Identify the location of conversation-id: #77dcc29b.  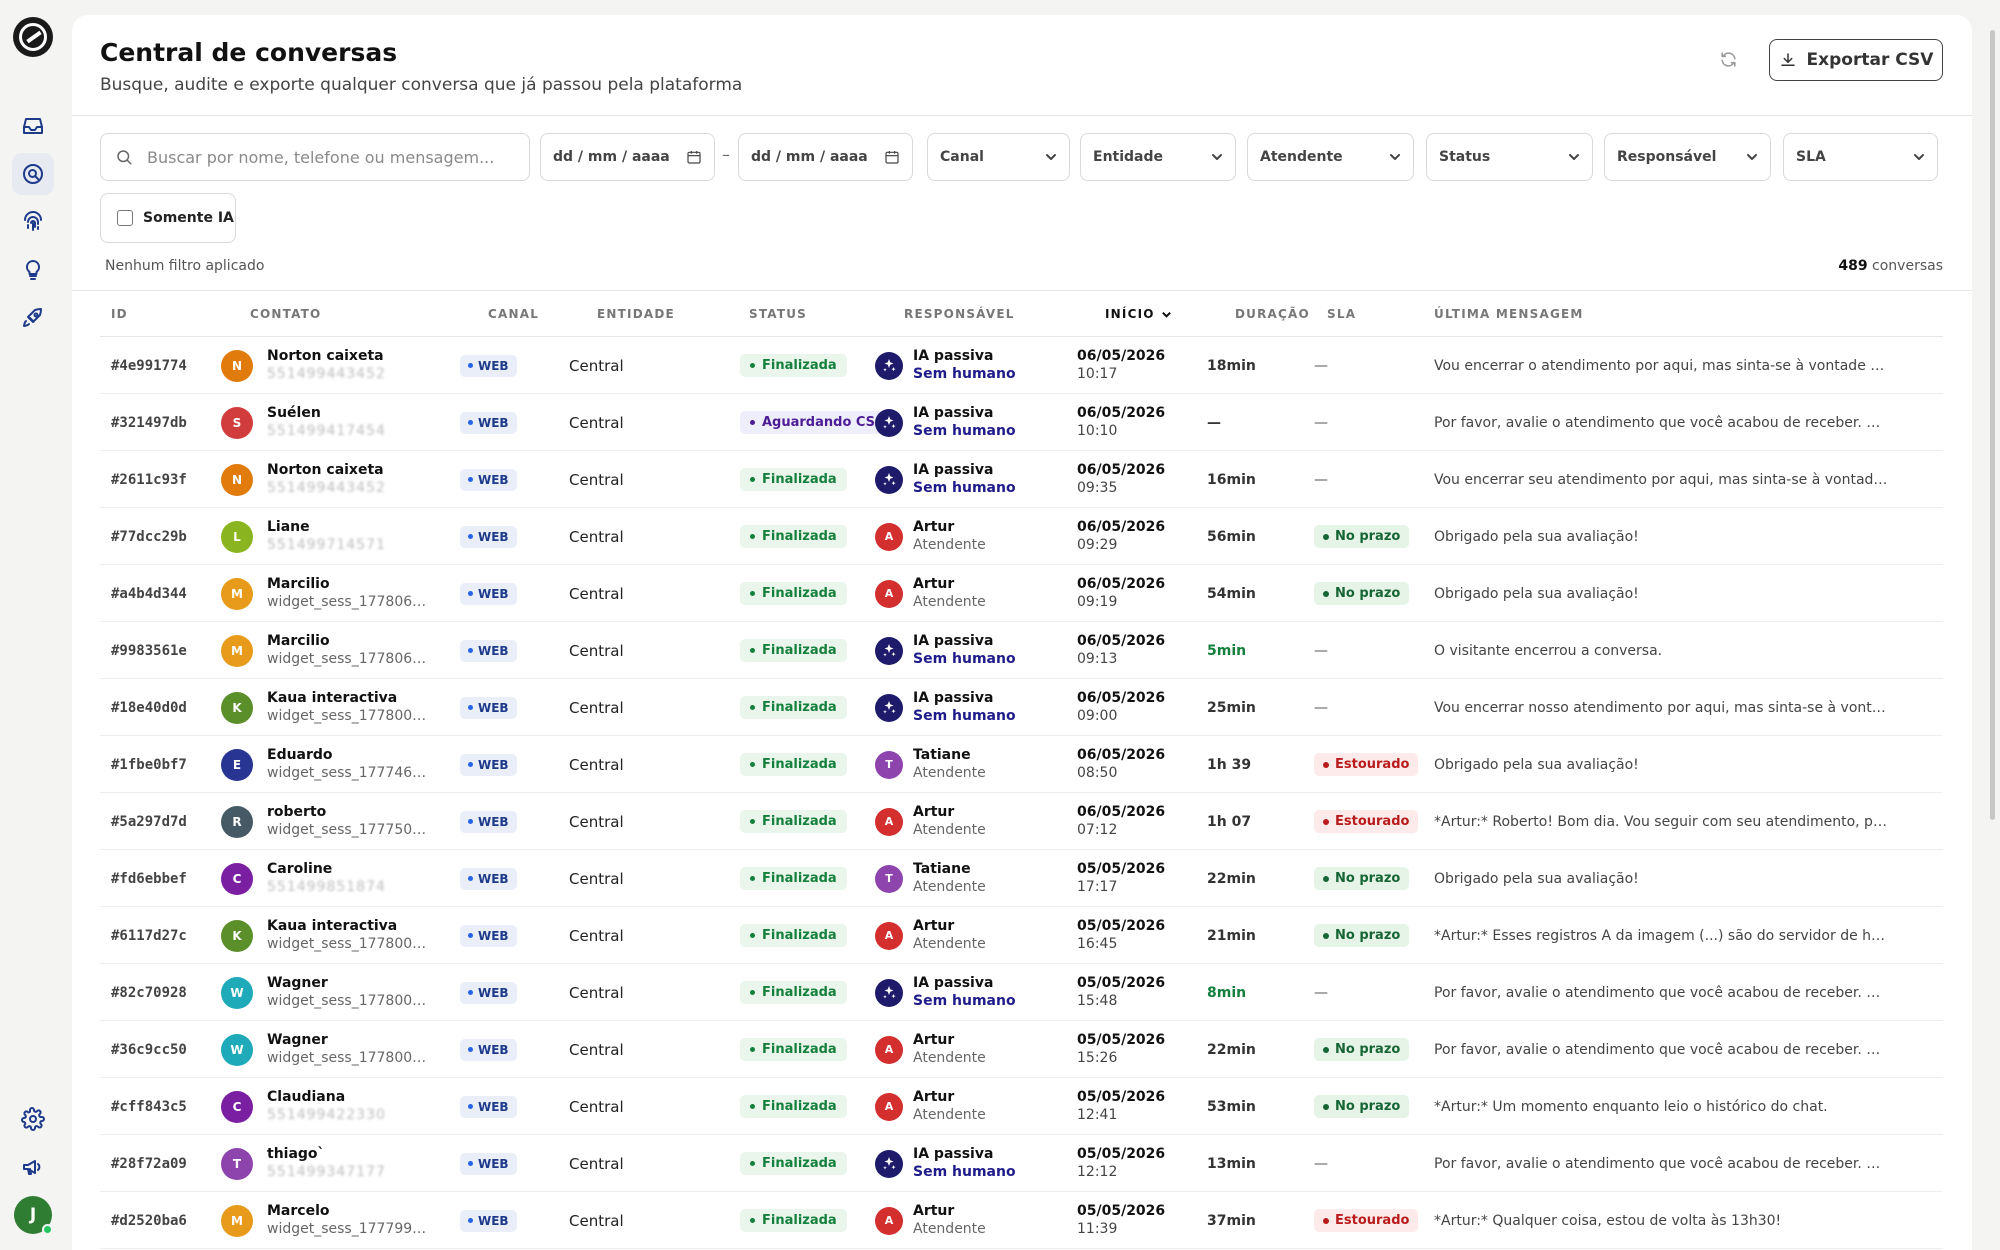
(149, 536).